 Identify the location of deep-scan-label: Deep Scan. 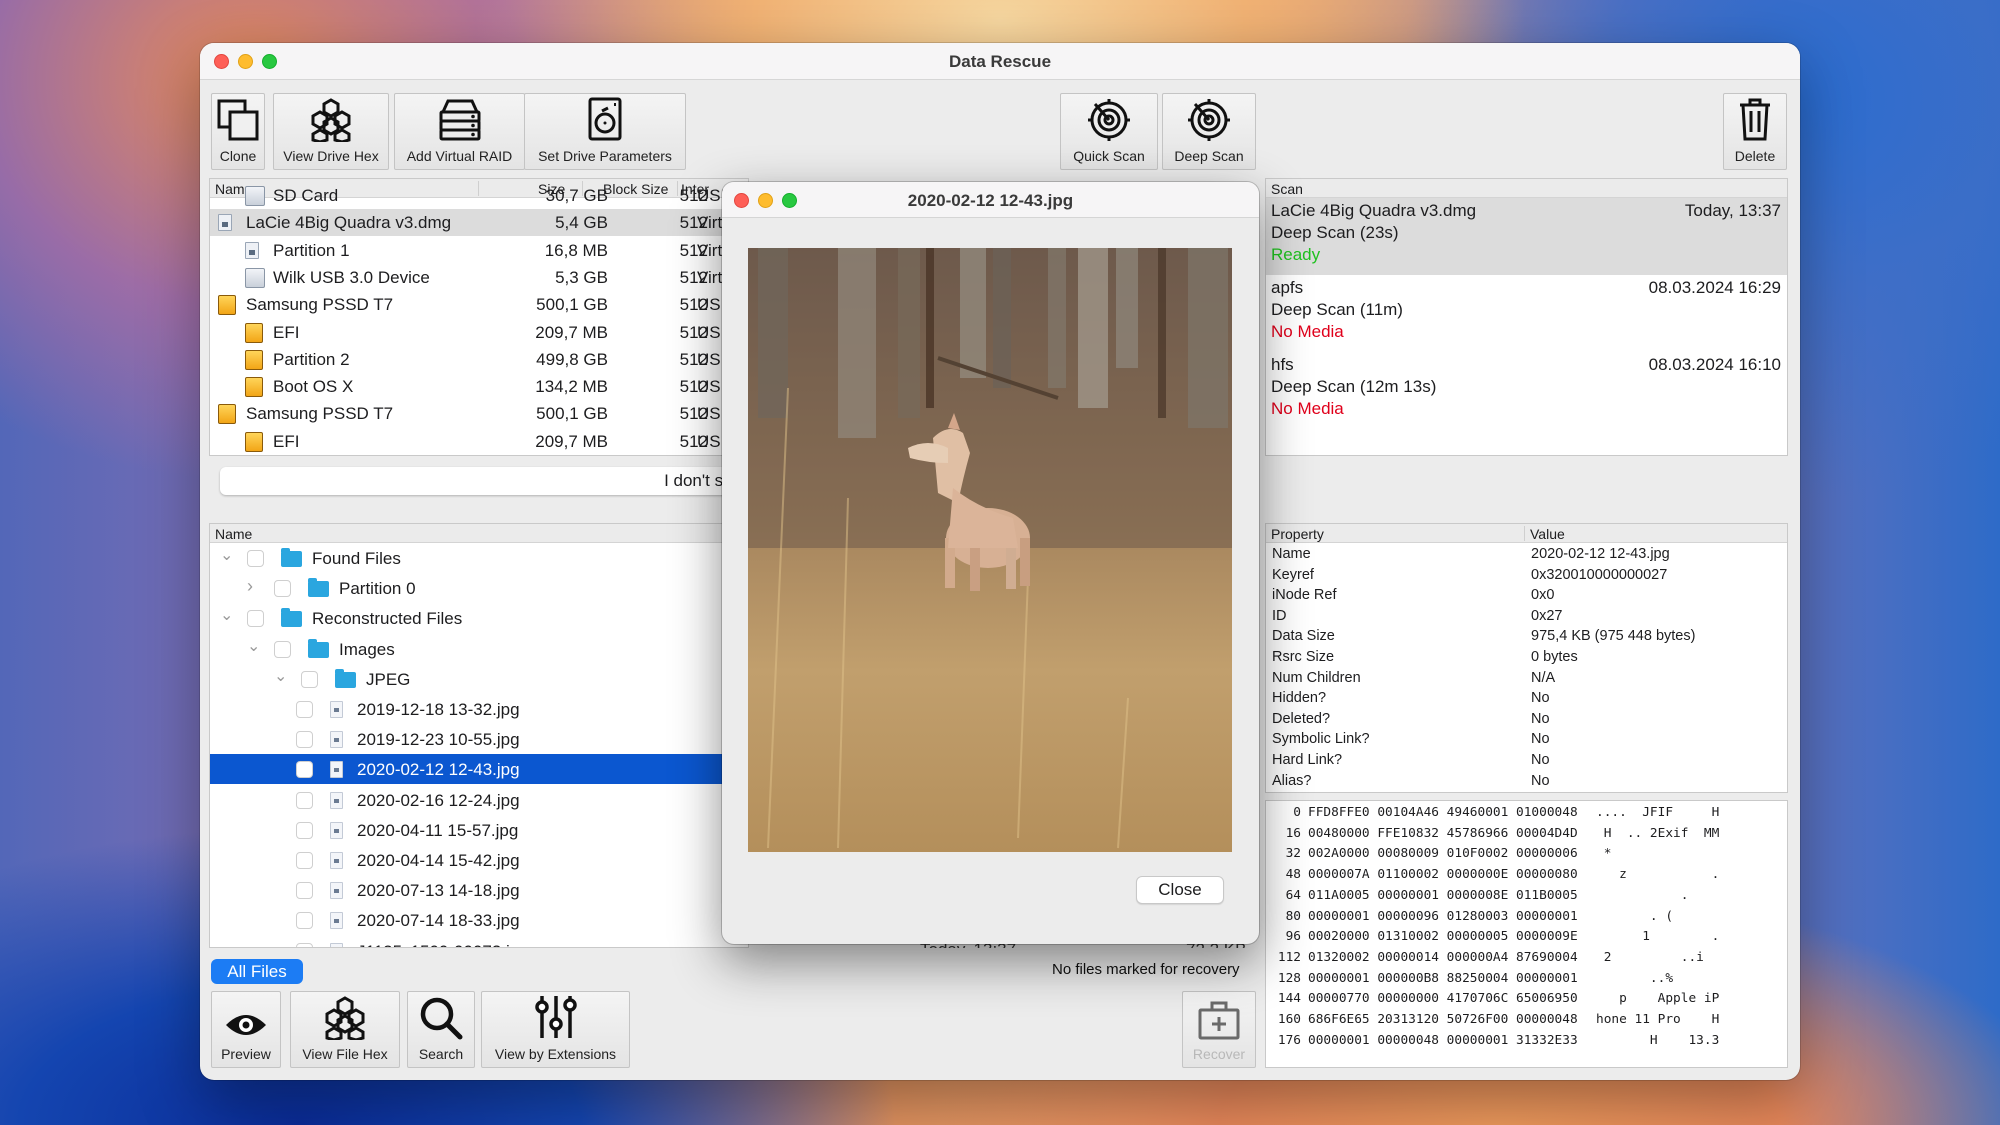
(1209, 156).